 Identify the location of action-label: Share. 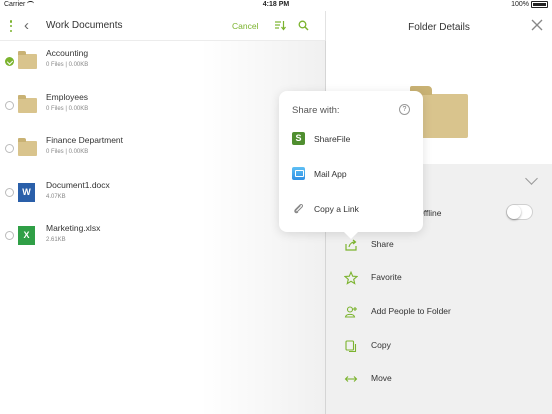
(382, 244).